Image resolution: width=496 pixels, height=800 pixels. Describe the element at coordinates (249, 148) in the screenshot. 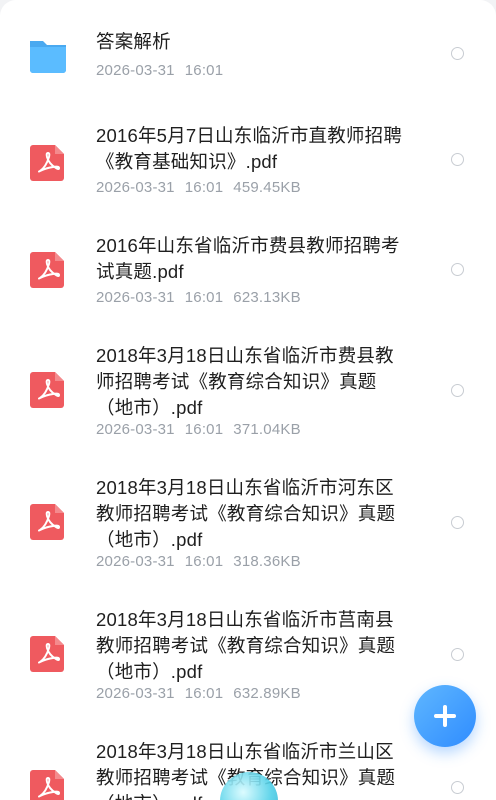

I see `file-title: 2016年5月7日山东临沂市直教师招聘 《教育基础知识》.pdf` at that location.